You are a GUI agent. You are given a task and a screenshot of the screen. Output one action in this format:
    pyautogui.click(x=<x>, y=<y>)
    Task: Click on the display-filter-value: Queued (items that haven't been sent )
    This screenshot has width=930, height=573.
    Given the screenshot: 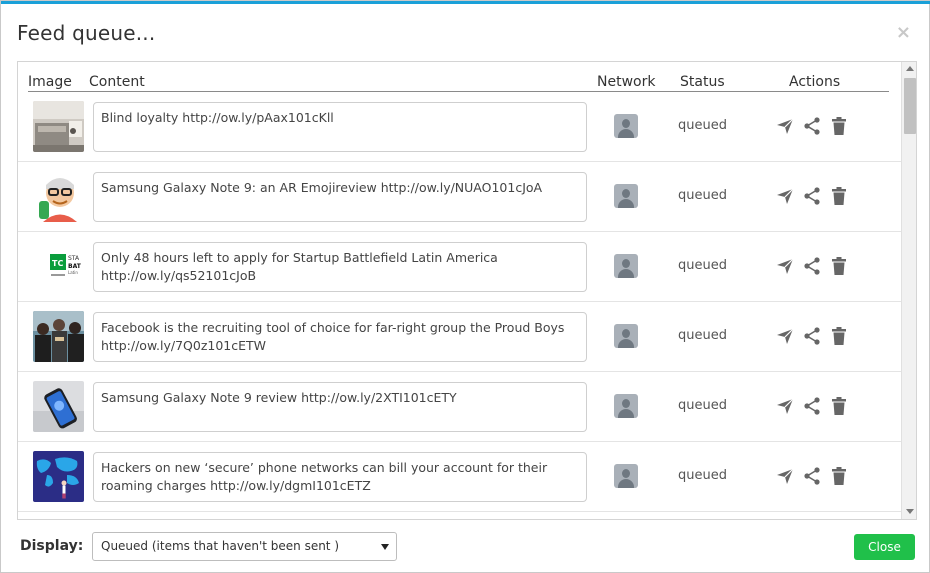 What is the action you would take?
    pyautogui.click(x=220, y=546)
    